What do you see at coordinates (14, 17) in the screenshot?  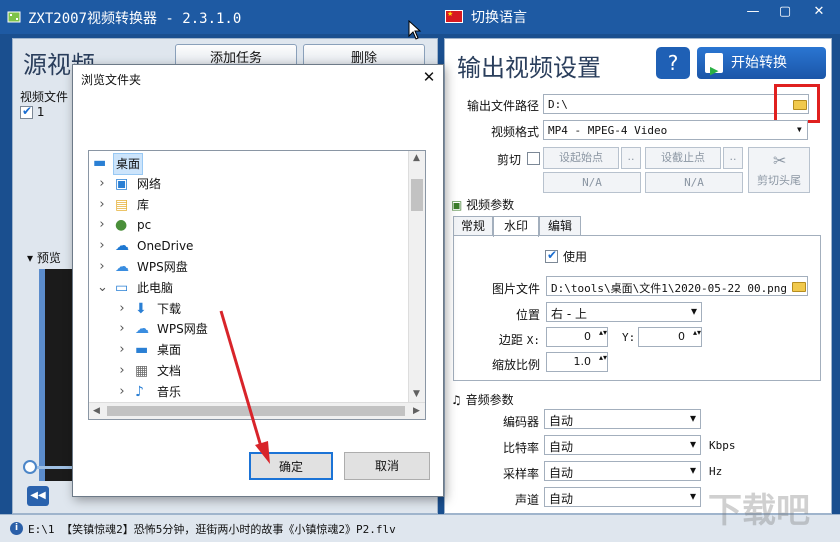 I see `film-icon` at bounding box center [14, 17].